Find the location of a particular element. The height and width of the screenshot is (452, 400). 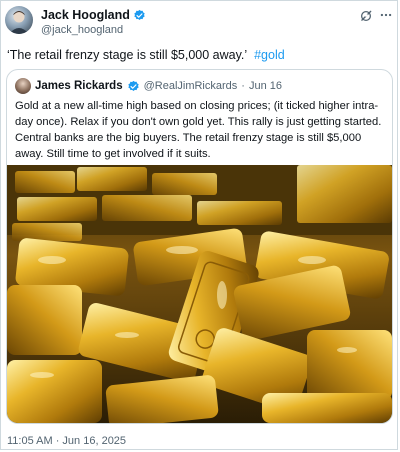

author-handle: @jack_hoogland is located at coordinates (82, 30).